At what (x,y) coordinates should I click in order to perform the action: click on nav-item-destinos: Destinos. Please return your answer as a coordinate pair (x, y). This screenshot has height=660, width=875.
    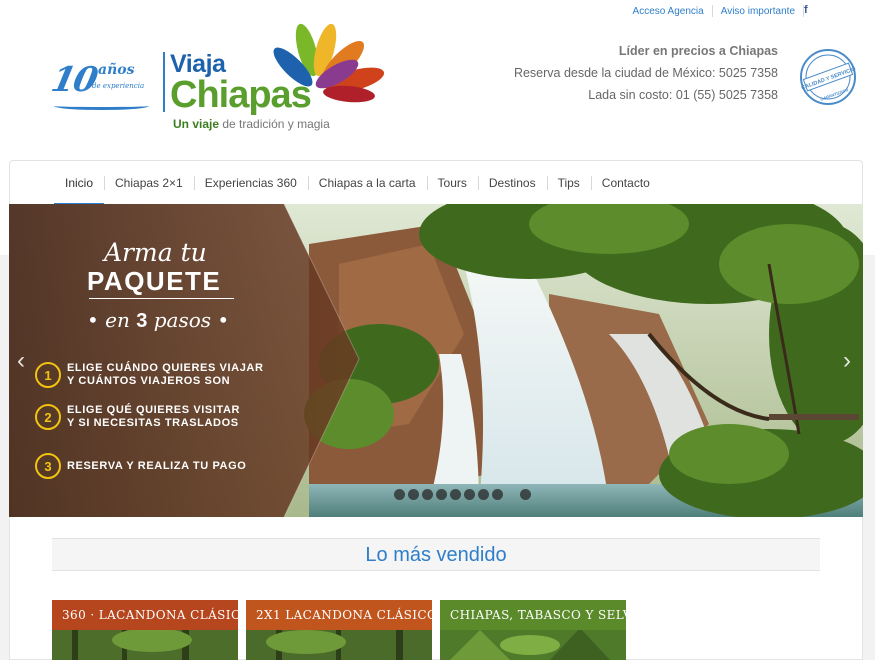
    Looking at the image, I should click on (512, 183).